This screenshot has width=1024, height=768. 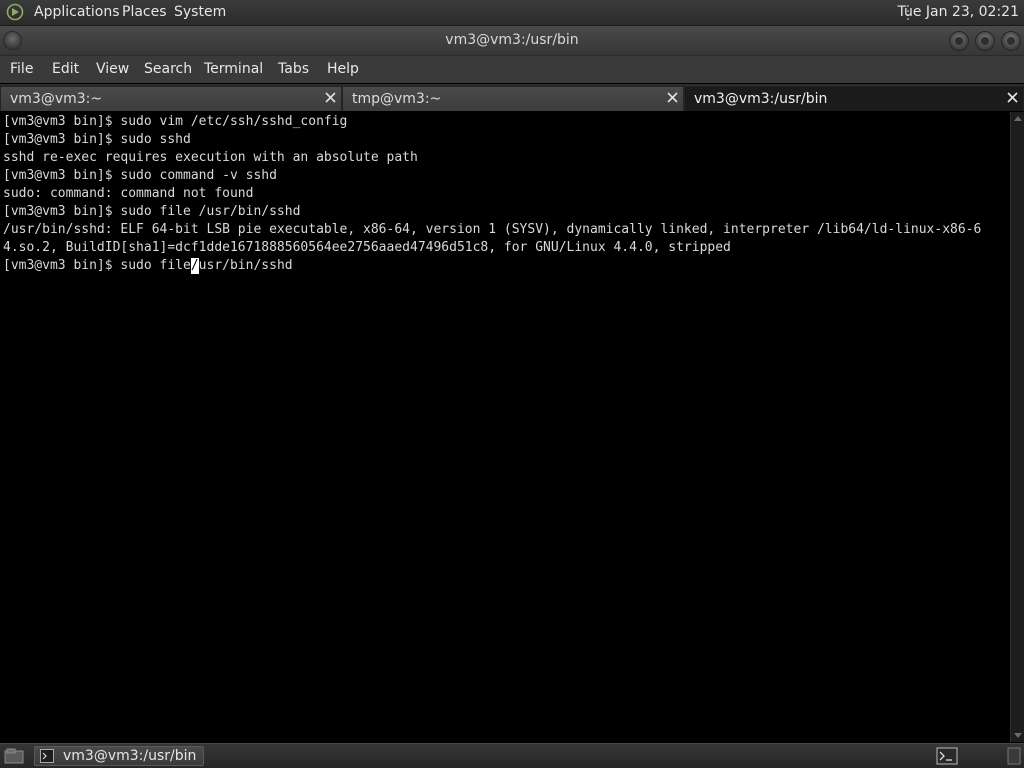 What do you see at coordinates (14, 756) in the screenshot?
I see `show-desktop-icon` at bounding box center [14, 756].